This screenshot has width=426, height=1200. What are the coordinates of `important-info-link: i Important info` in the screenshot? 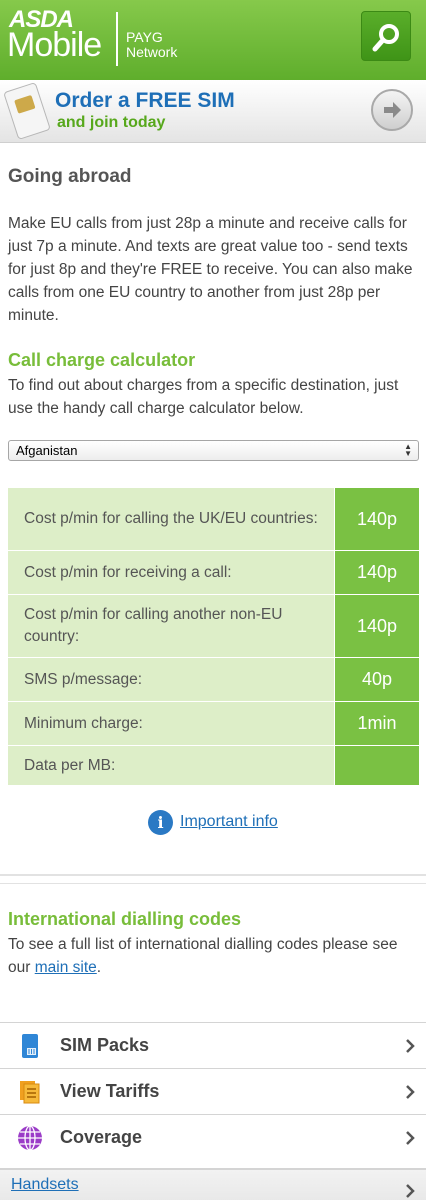 It's located at (213, 822).